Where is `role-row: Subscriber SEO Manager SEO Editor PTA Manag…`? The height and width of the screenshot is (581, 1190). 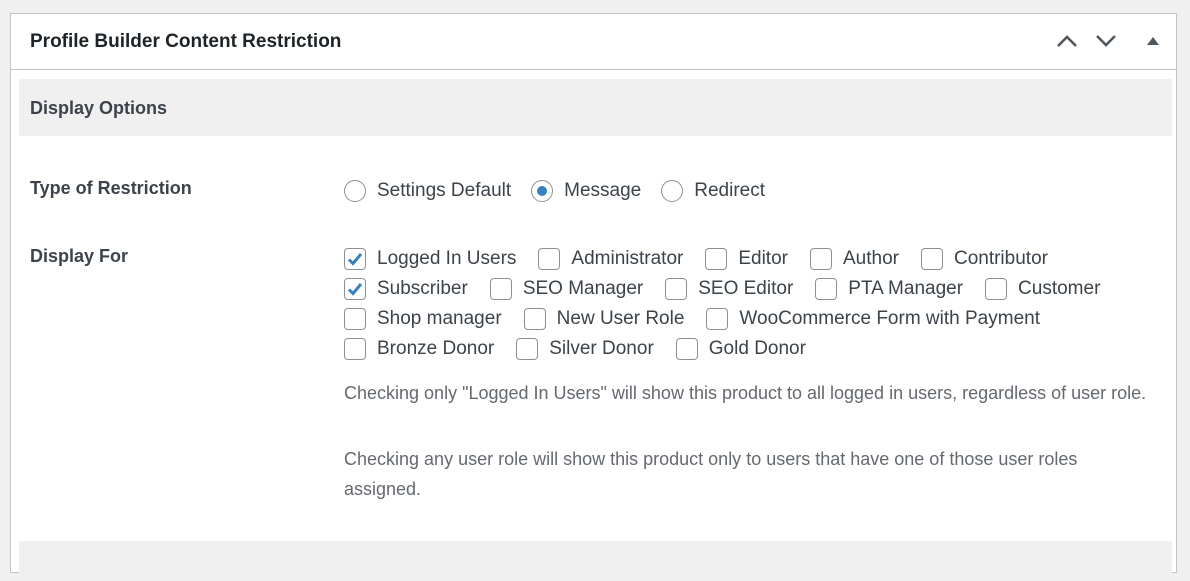
role-row: Subscriber SEO Manager SEO Editor PTA Manag… is located at coordinates (733, 289).